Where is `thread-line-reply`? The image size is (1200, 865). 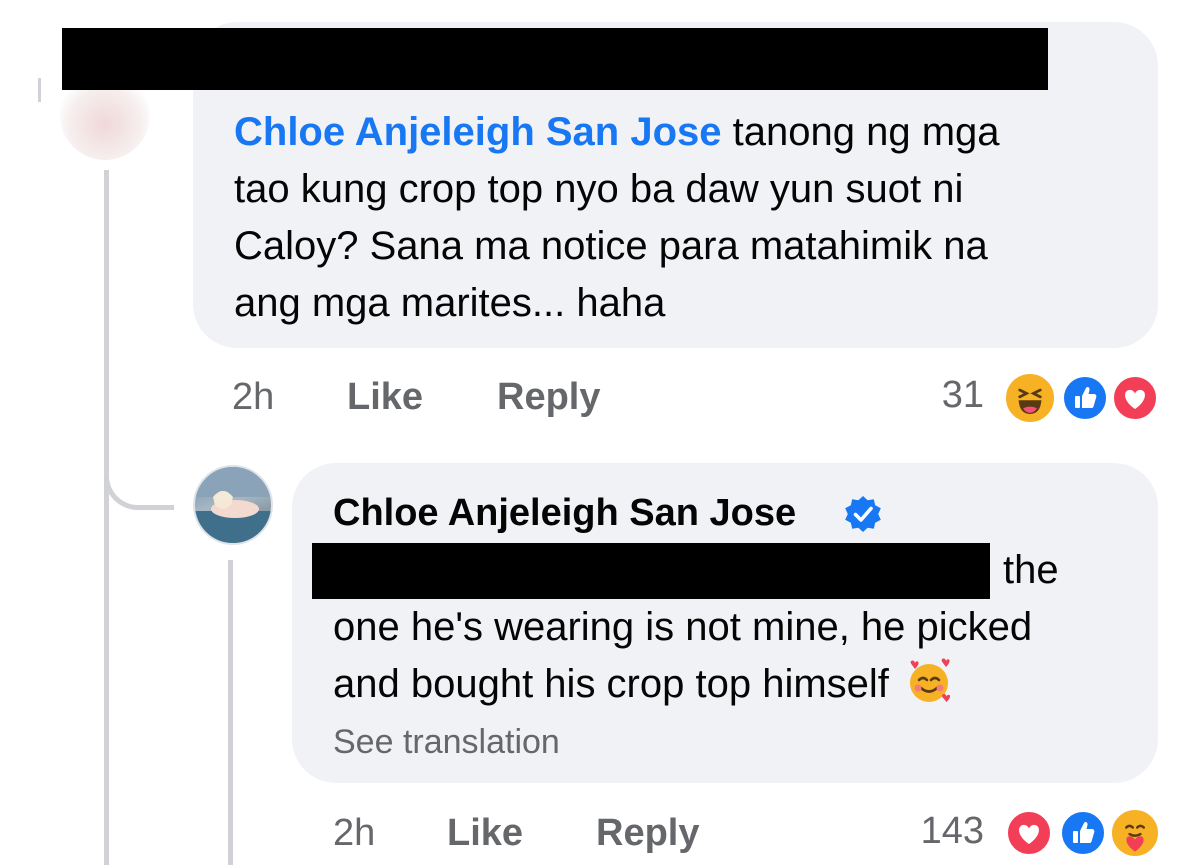
thread-line-reply is located at coordinates (230, 712).